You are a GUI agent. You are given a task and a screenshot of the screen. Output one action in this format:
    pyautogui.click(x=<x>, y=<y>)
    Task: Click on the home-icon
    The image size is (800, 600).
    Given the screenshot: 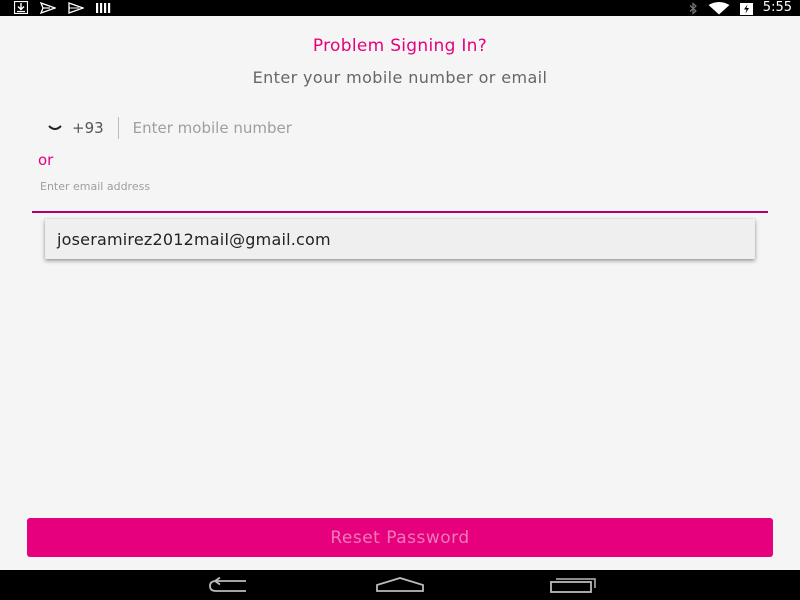 What is the action you would take?
    pyautogui.click(x=400, y=585)
    